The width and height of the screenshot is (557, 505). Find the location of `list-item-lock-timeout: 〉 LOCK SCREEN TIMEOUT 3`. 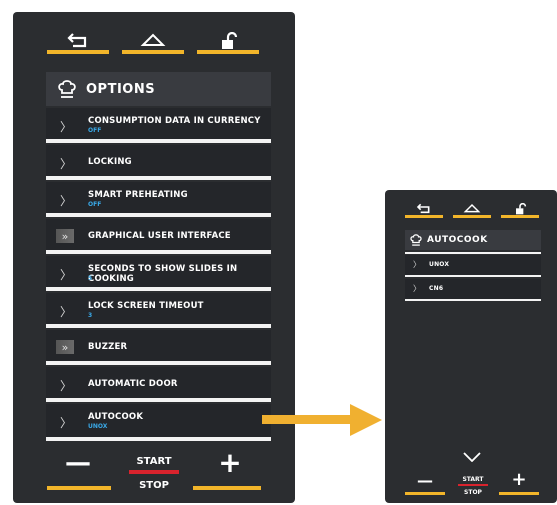

list-item-lock-timeout: 〉 LOCK SCREEN TIMEOUT 3 is located at coordinates (158, 310).